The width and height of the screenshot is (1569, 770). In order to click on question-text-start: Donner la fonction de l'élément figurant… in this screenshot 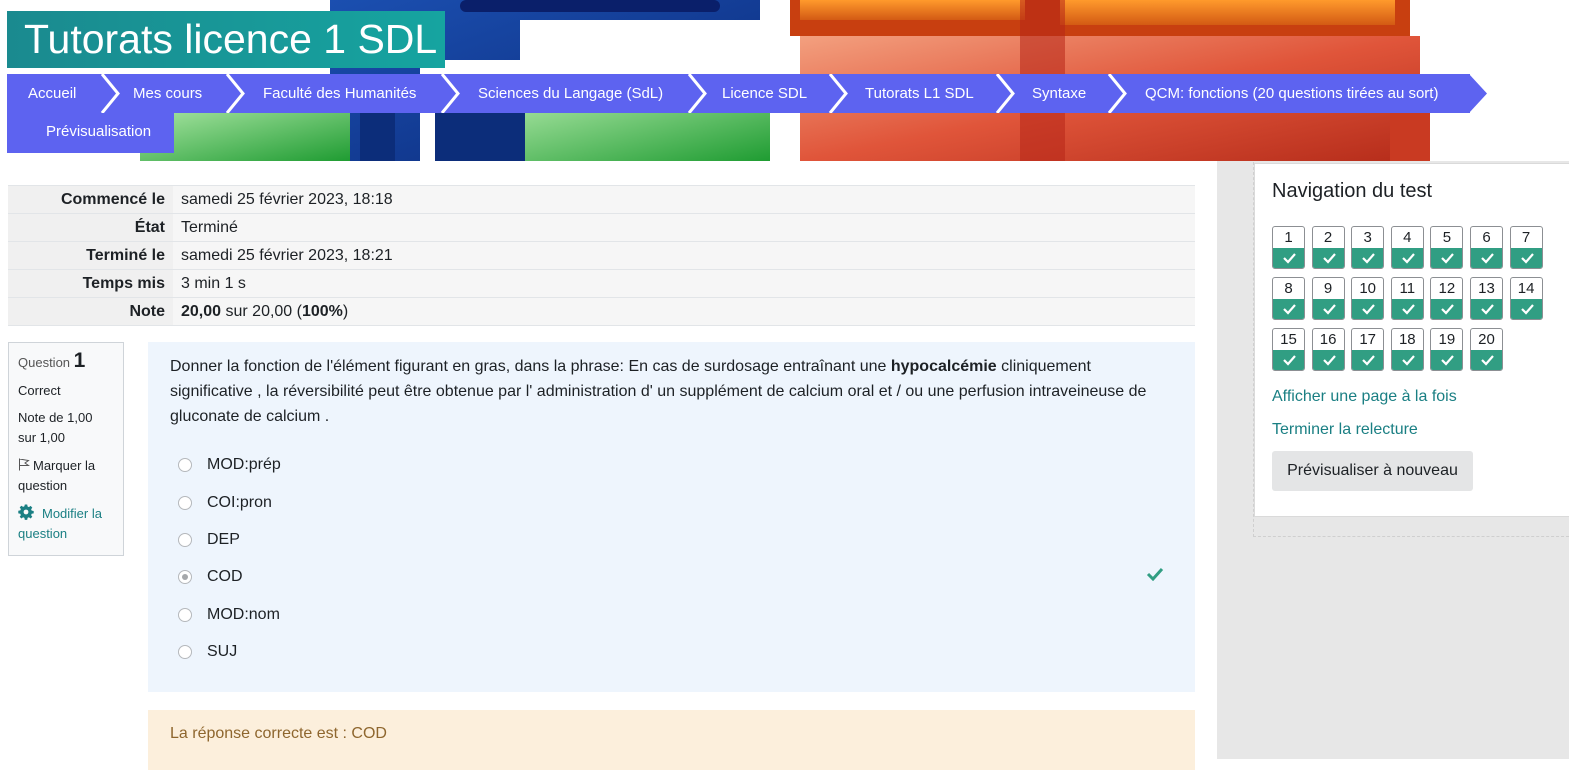, I will do `click(530, 366)`.